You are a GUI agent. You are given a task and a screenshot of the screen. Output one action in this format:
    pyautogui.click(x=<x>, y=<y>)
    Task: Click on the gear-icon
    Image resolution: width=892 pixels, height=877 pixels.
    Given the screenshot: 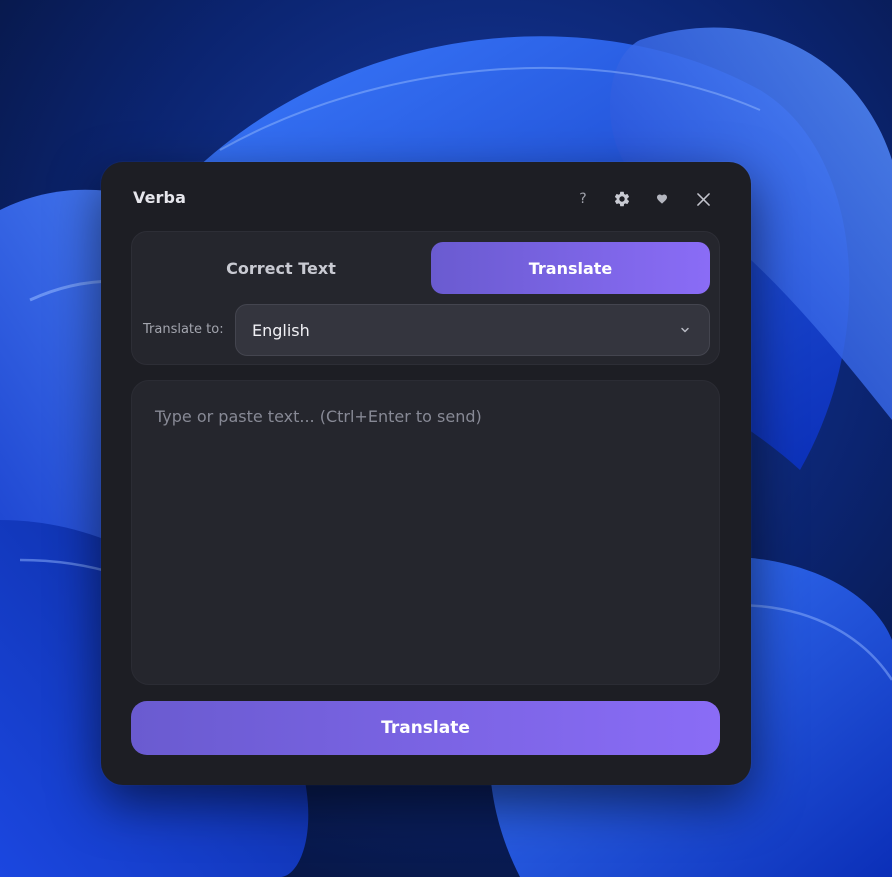 What is the action you would take?
    pyautogui.click(x=622, y=199)
    